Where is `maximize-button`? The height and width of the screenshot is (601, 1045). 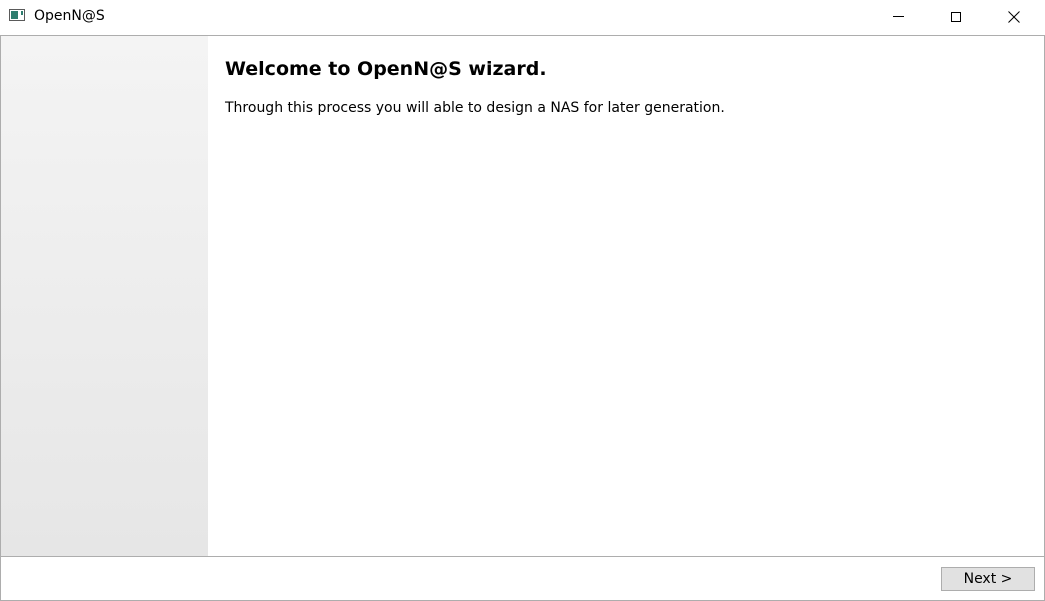
maximize-button is located at coordinates (956, 16).